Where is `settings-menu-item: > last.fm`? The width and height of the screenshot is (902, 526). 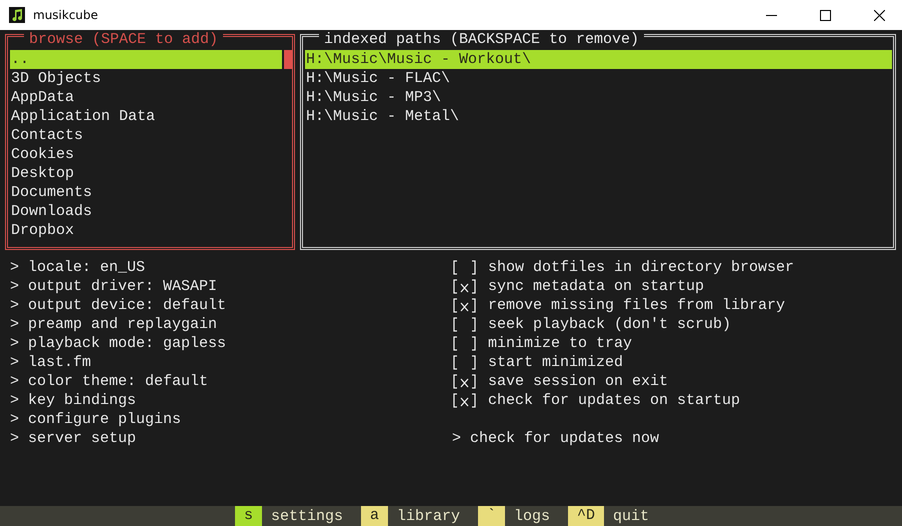
settings-menu-item: > last.fm is located at coordinates (231, 362).